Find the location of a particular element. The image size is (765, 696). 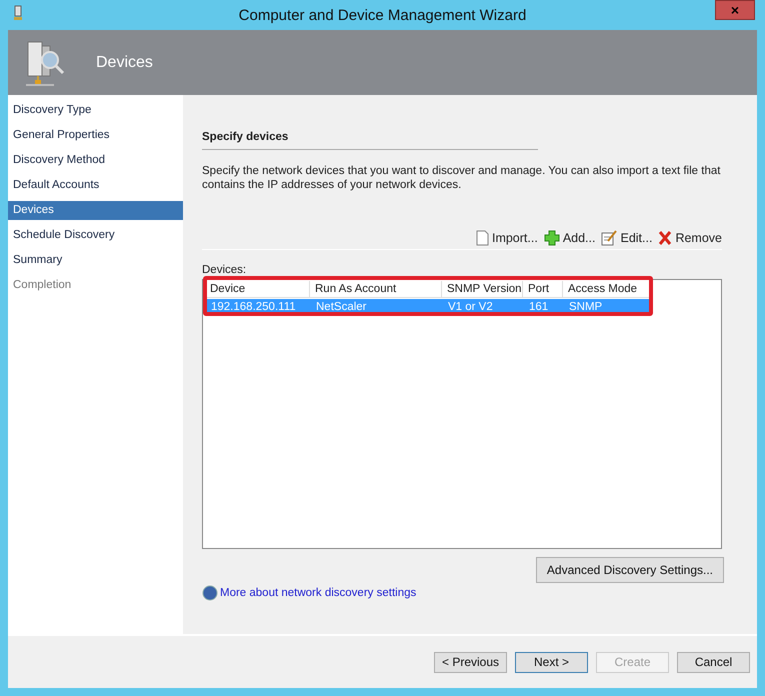

wizard-step: General Properties is located at coordinates (95, 135).